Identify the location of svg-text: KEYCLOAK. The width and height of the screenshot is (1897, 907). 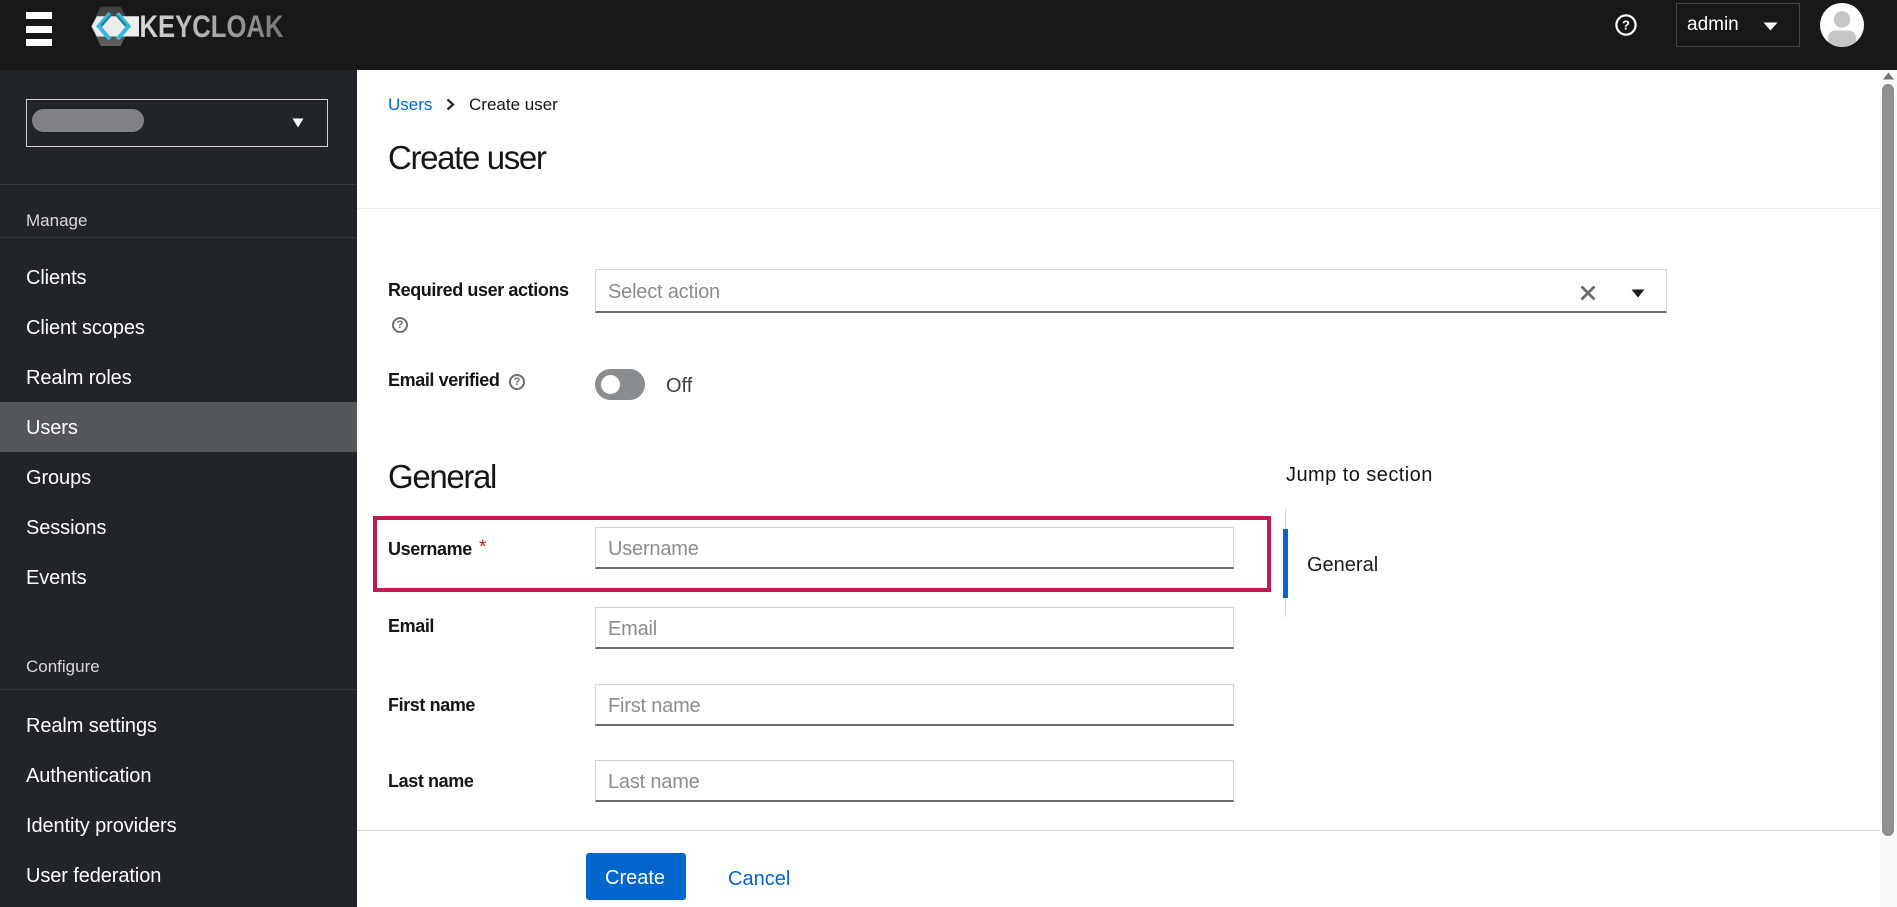
(212, 26).